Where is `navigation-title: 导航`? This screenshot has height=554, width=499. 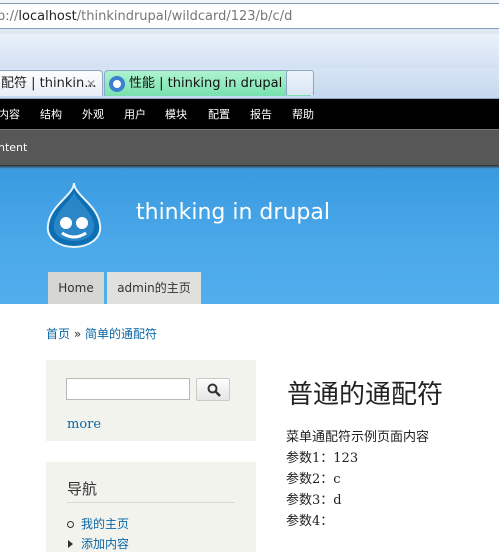
navigation-title: 导航 is located at coordinates (82, 489).